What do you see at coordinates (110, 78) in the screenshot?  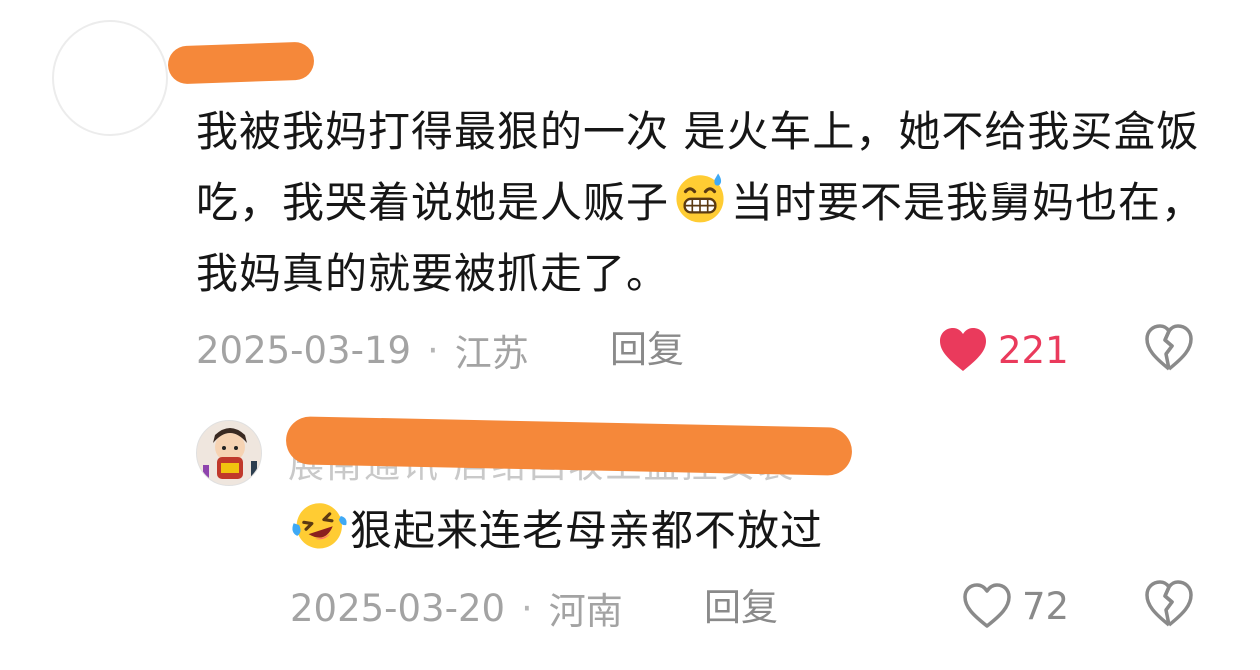 I see `avatar` at bounding box center [110, 78].